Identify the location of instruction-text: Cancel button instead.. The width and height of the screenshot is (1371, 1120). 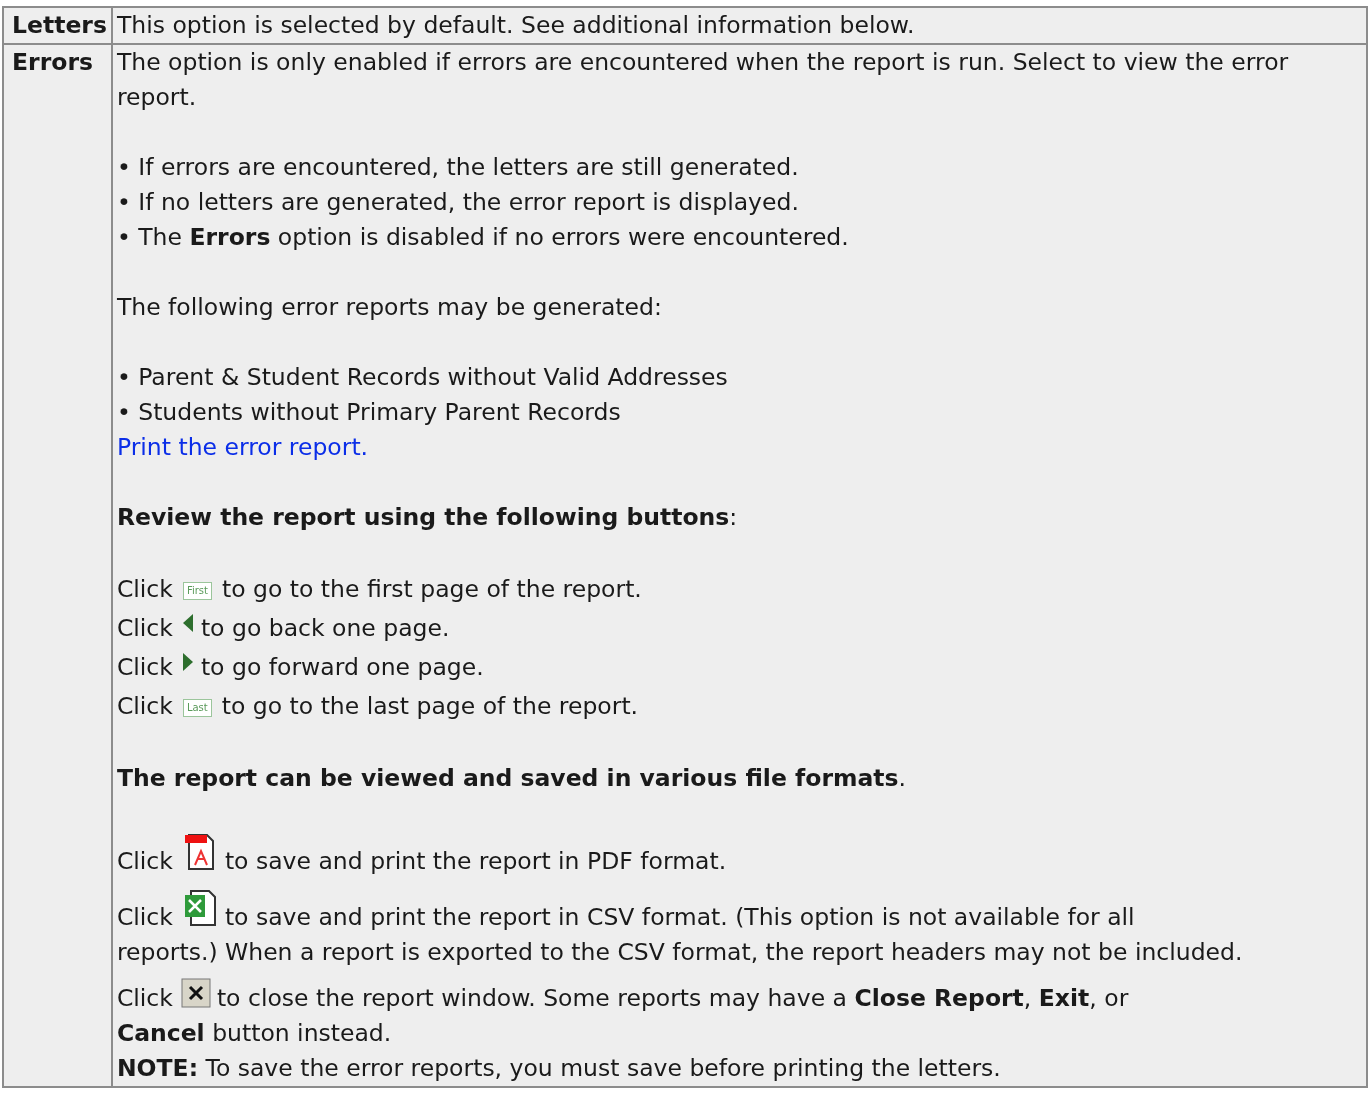
(254, 1033).